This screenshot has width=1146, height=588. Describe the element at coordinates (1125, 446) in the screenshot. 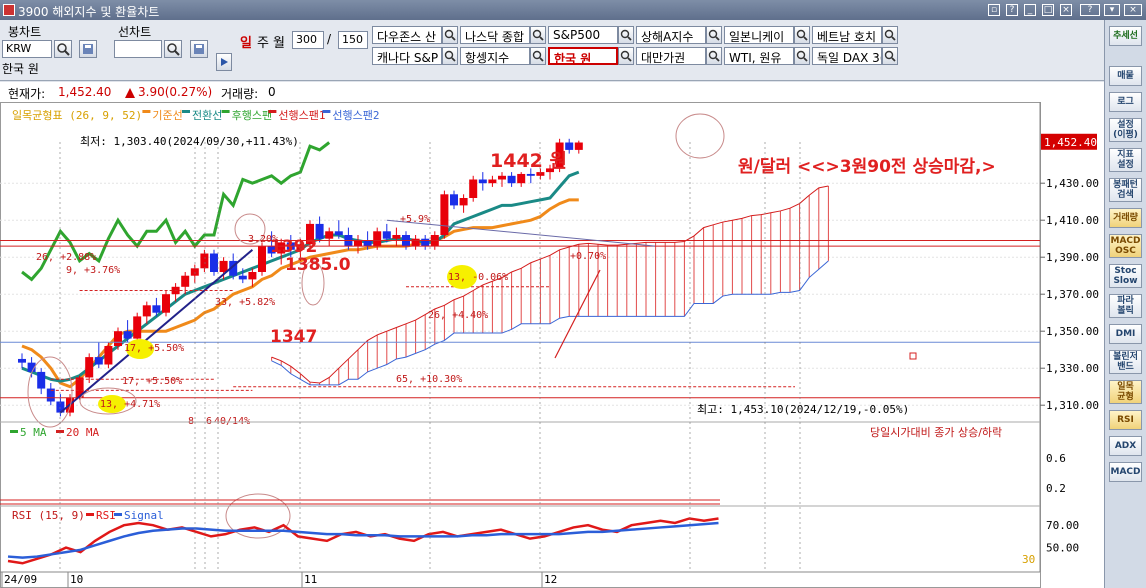

I see `sidebar-button-14: ADX` at that location.